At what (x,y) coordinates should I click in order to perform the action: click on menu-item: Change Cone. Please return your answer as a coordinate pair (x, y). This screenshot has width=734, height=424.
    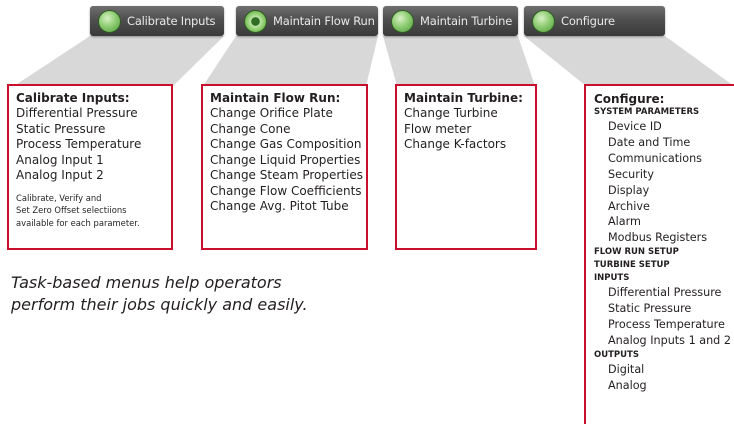
    Looking at the image, I should click on (288, 130).